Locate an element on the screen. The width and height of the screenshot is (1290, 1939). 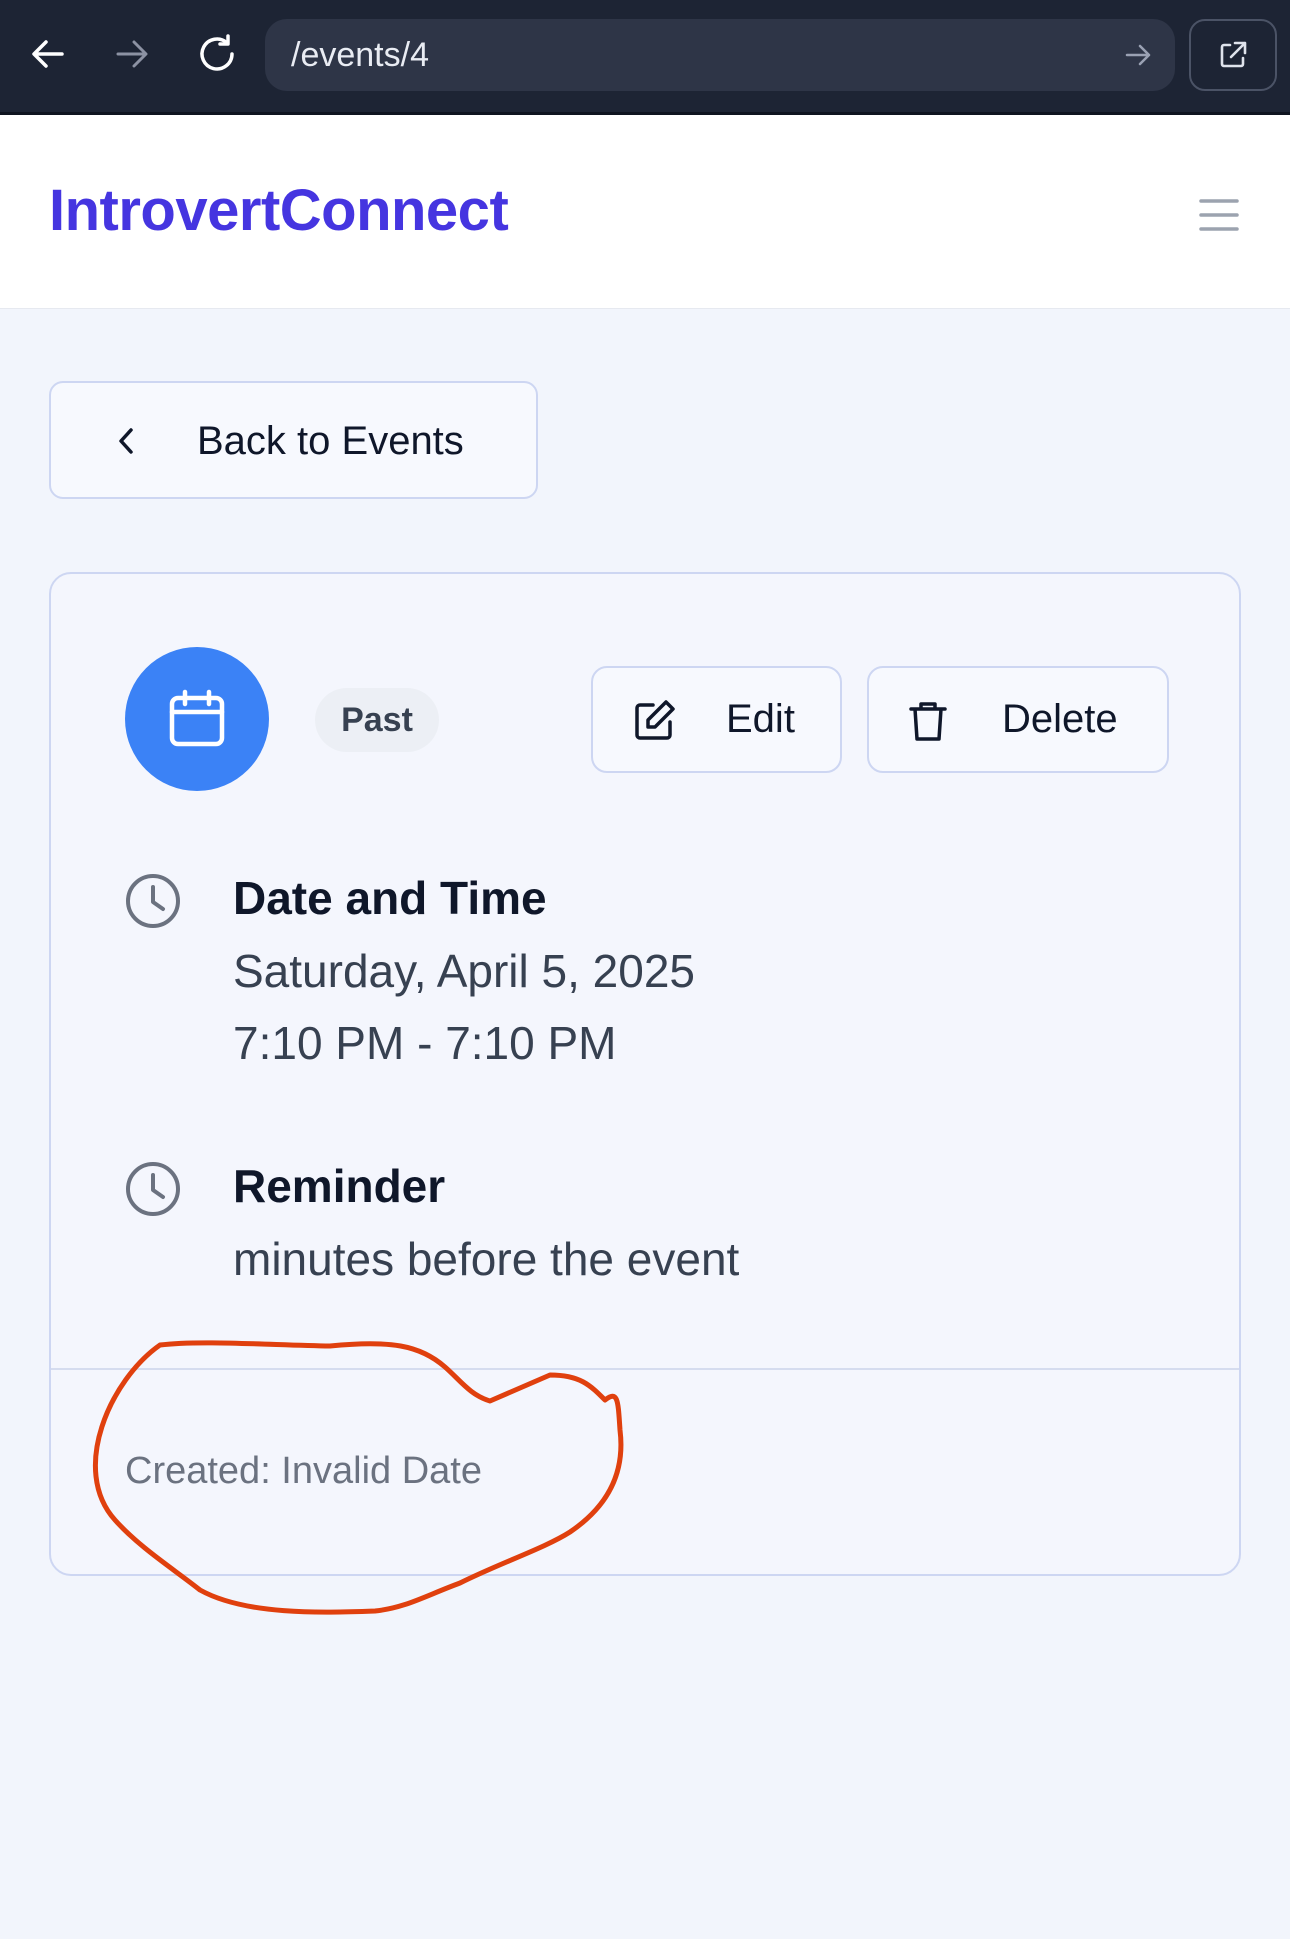
edit-button: Edit is located at coordinates (716, 719).